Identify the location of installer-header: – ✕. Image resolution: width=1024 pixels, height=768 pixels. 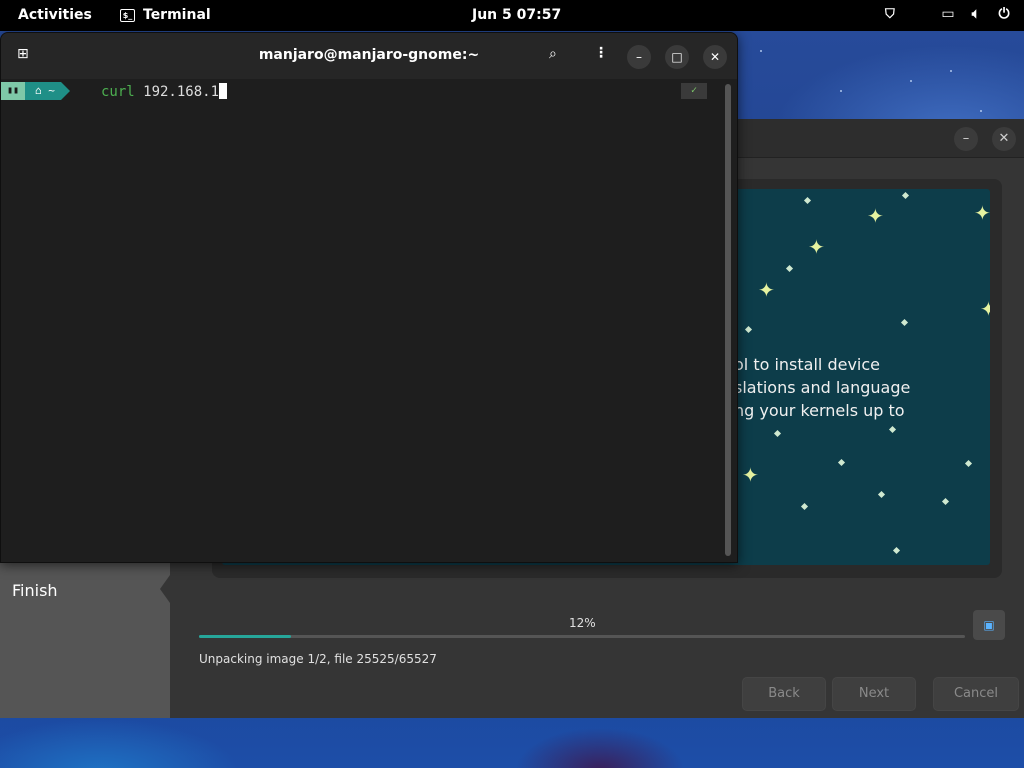
(880, 138).